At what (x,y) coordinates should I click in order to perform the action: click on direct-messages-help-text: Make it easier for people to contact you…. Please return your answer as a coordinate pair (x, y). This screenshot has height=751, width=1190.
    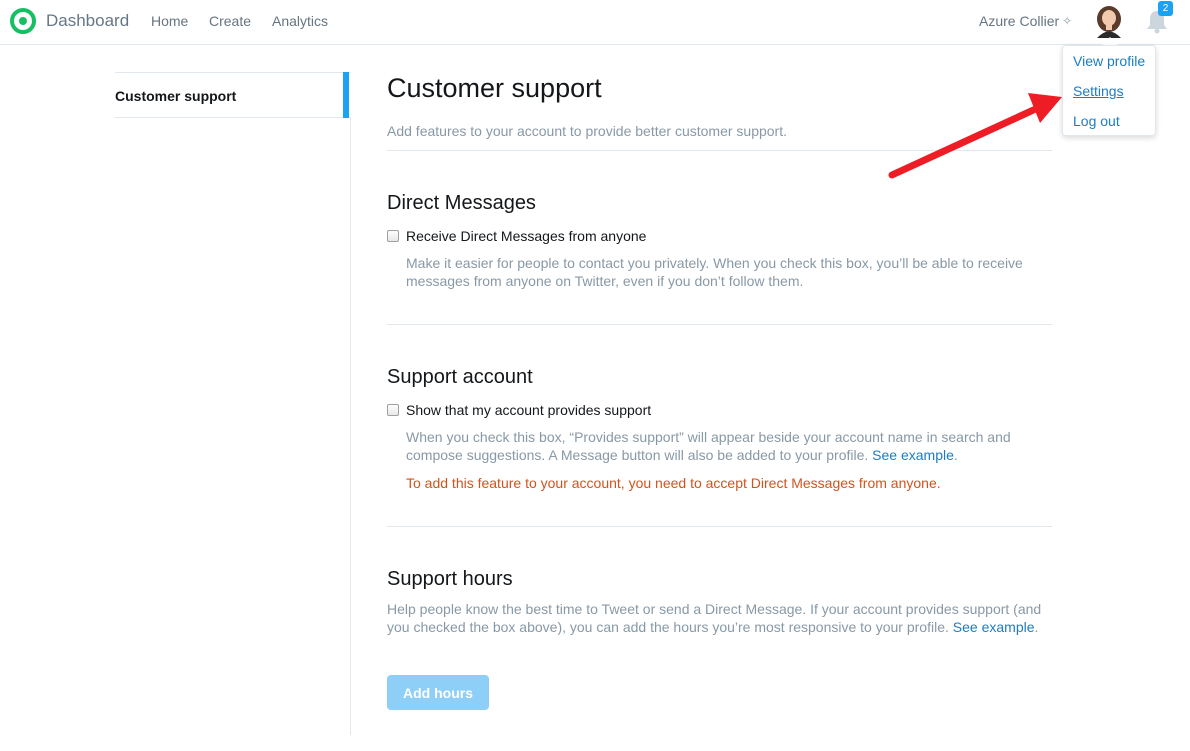
    Looking at the image, I should click on (714, 272).